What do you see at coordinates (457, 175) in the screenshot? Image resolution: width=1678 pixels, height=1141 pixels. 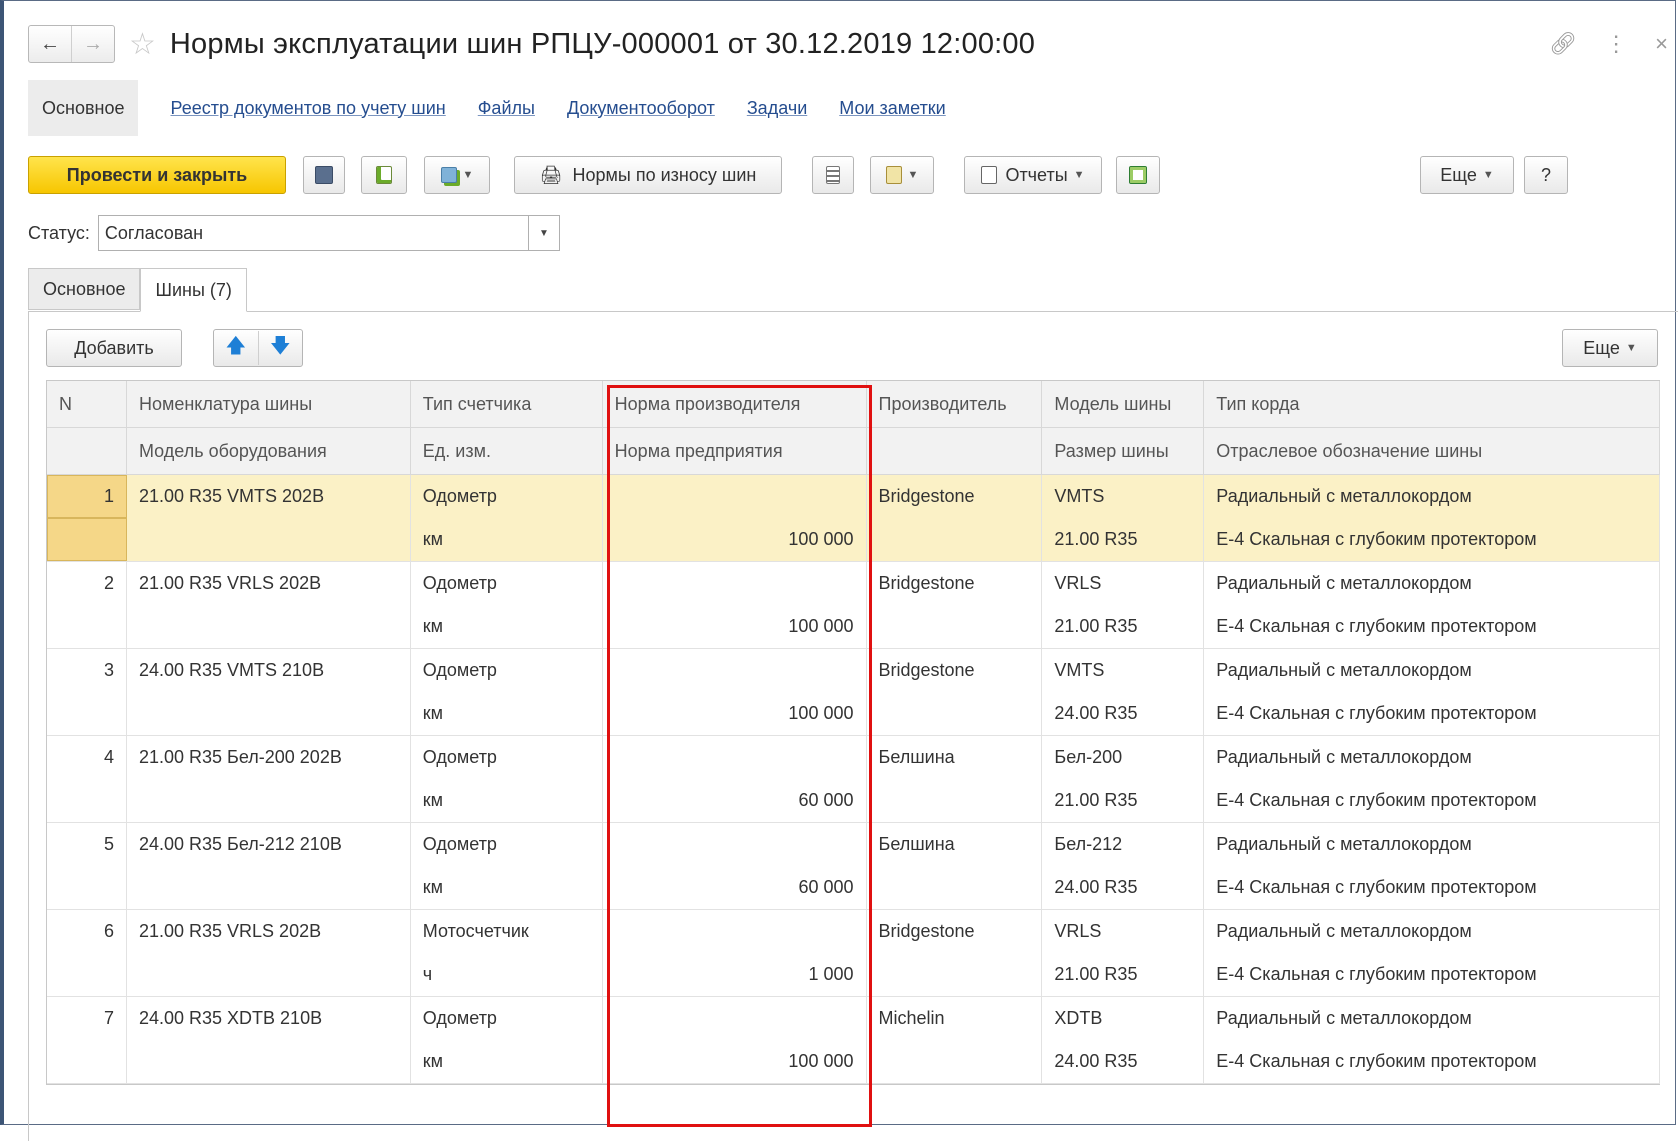 I see `create-based-on-button: ▼` at bounding box center [457, 175].